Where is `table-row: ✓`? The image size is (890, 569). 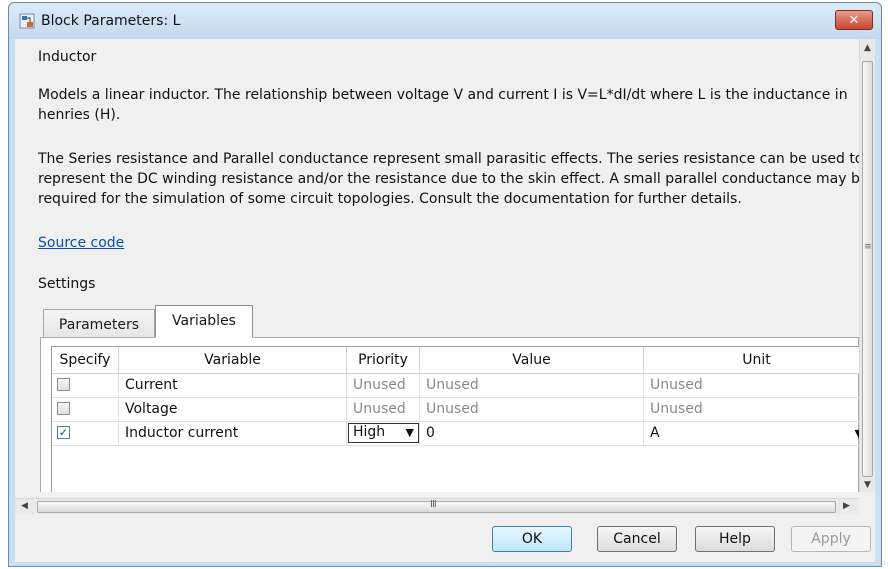
table-row: ✓ is located at coordinates (85, 434).